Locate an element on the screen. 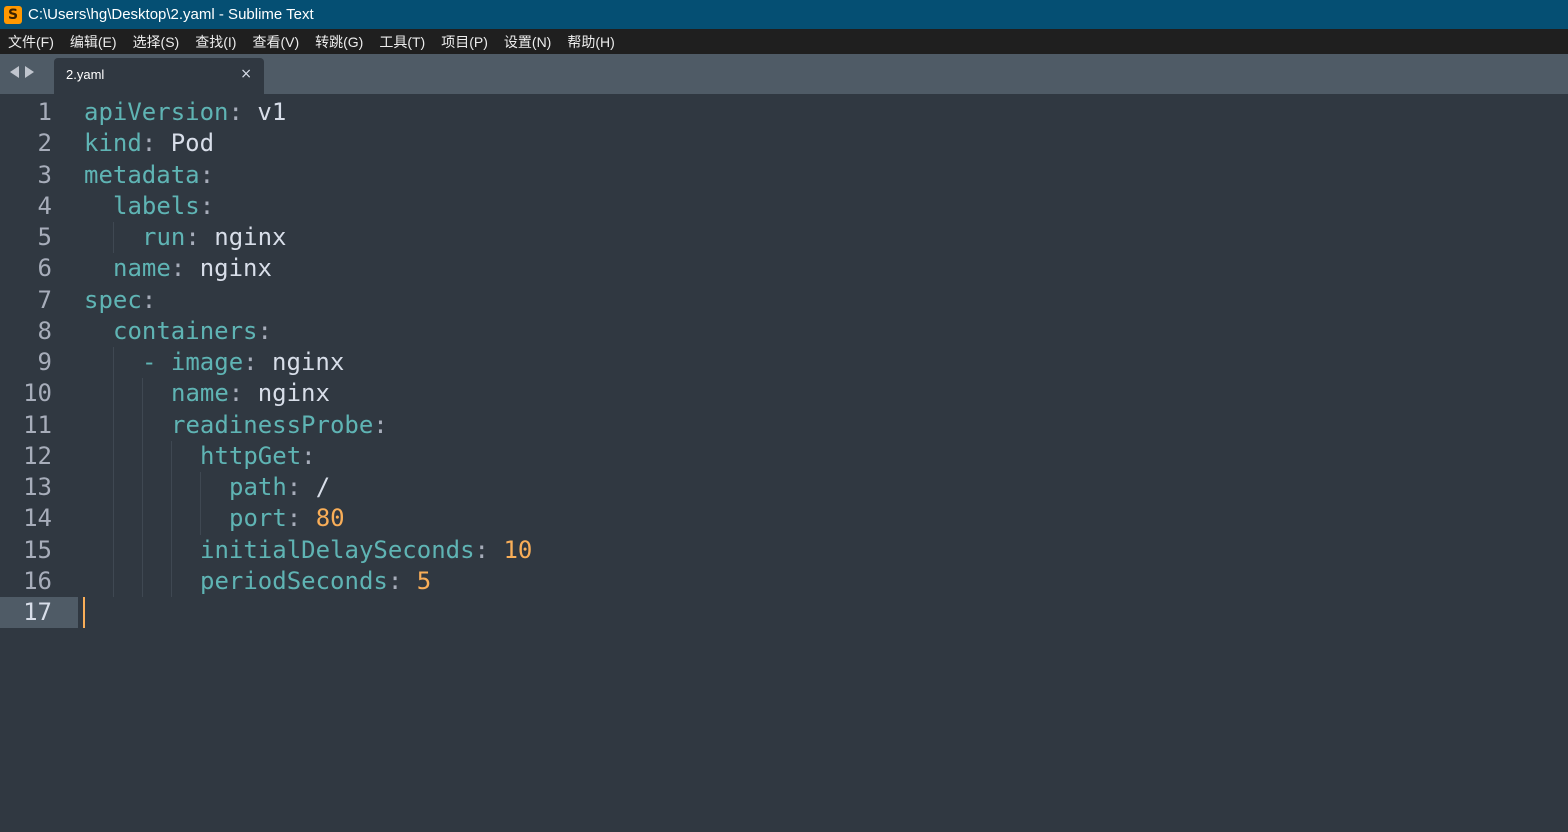 This screenshot has height=832, width=1568. yaml-number: 80 is located at coordinates (323, 518).